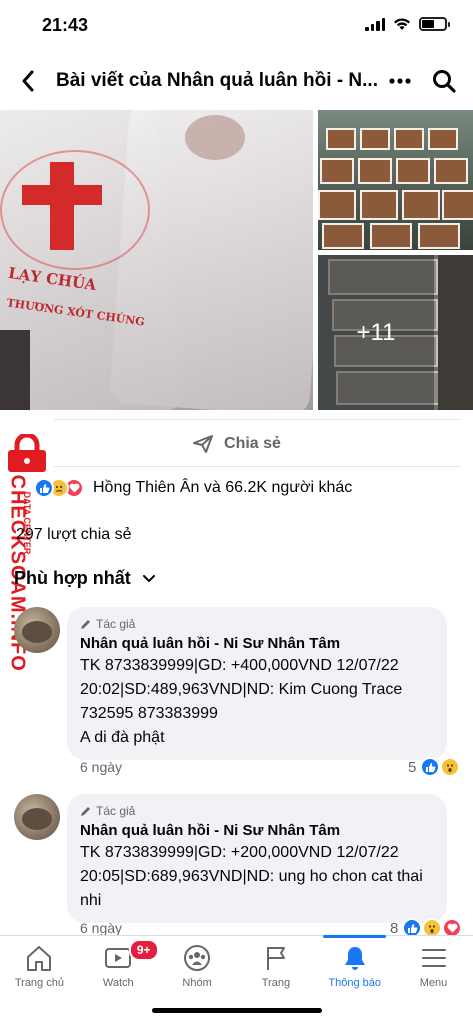 The image size is (473, 1024). Describe the element at coordinates (433, 958) in the screenshot. I see `menu-icon` at that location.